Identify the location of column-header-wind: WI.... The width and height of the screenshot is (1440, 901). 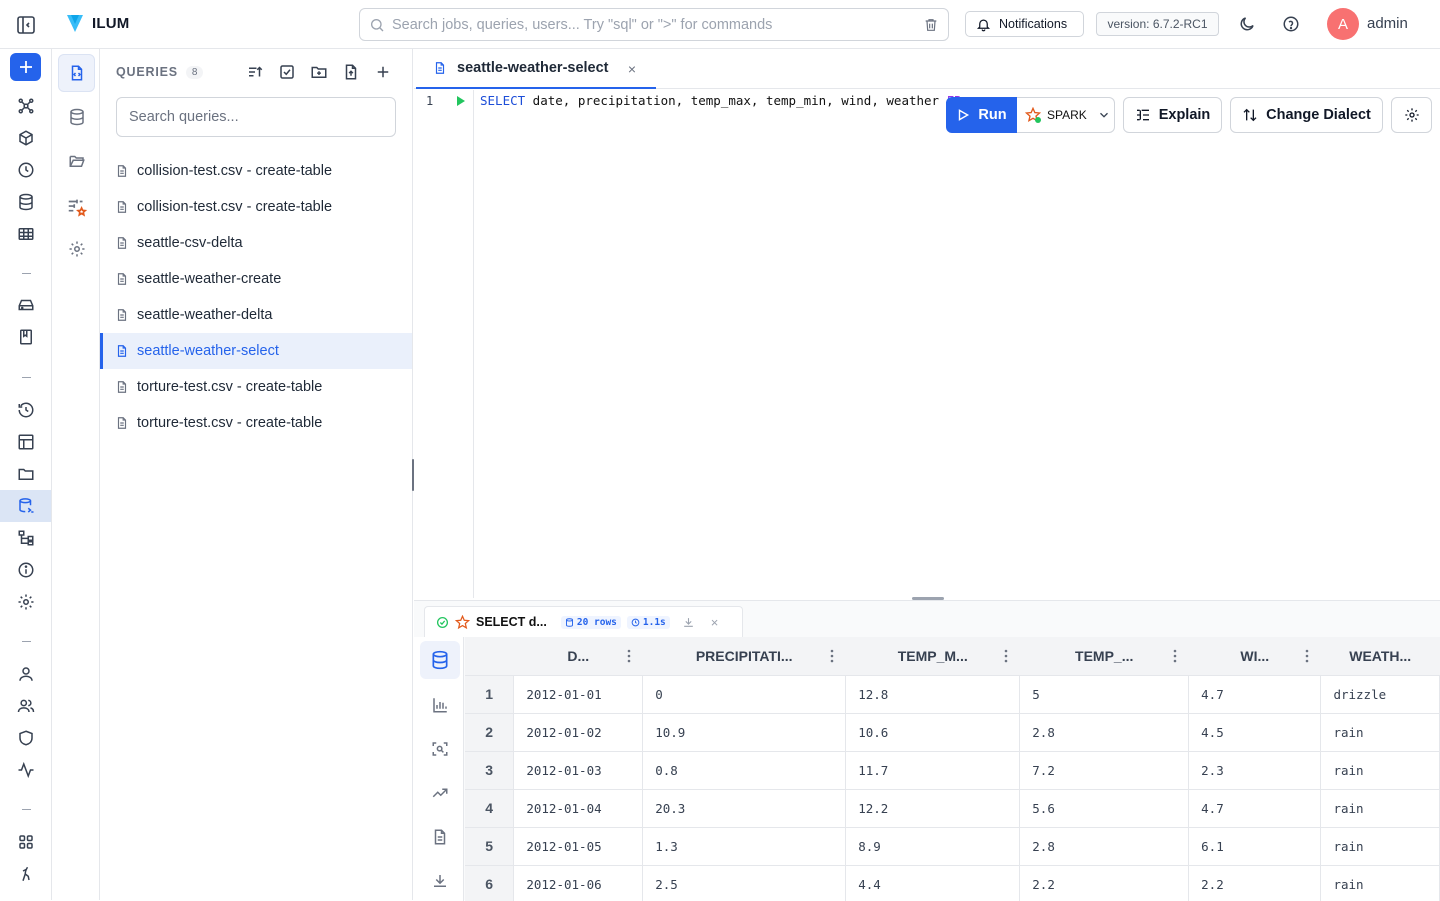
(1254, 656).